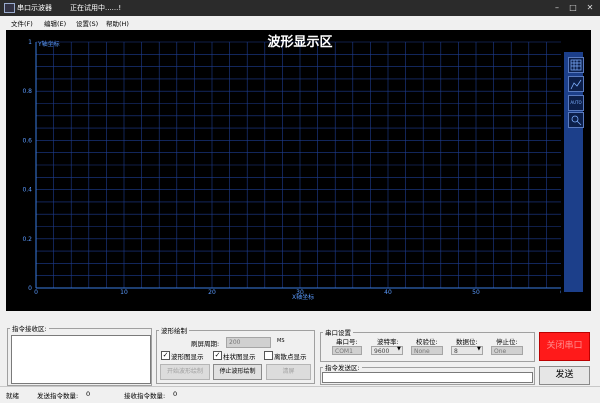 The image size is (600, 403). What do you see at coordinates (96, 8) in the screenshot?
I see `trial-status: 正在试用中......!` at bounding box center [96, 8].